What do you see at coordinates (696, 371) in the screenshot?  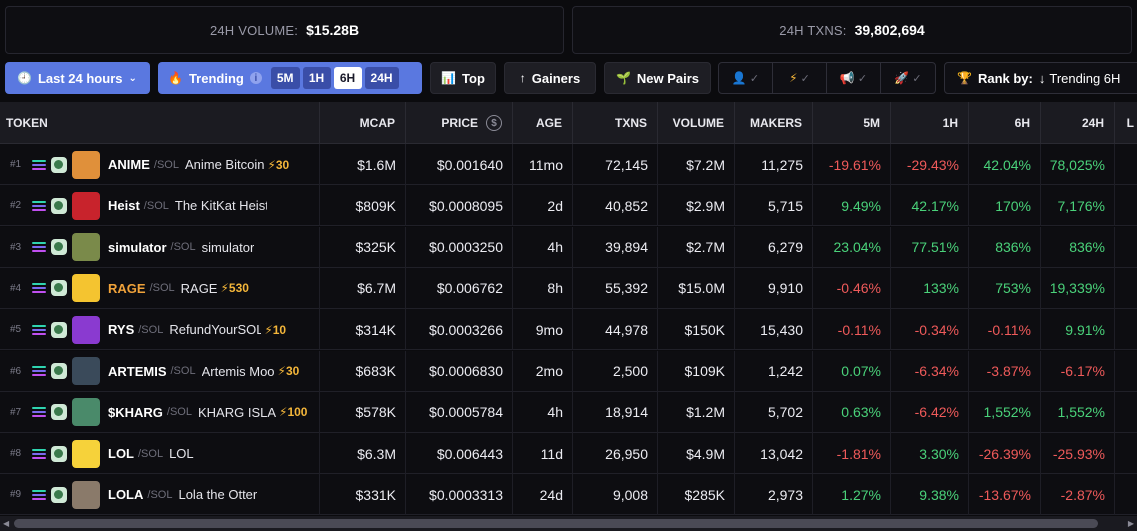 I see `volume-cell: $109K` at bounding box center [696, 371].